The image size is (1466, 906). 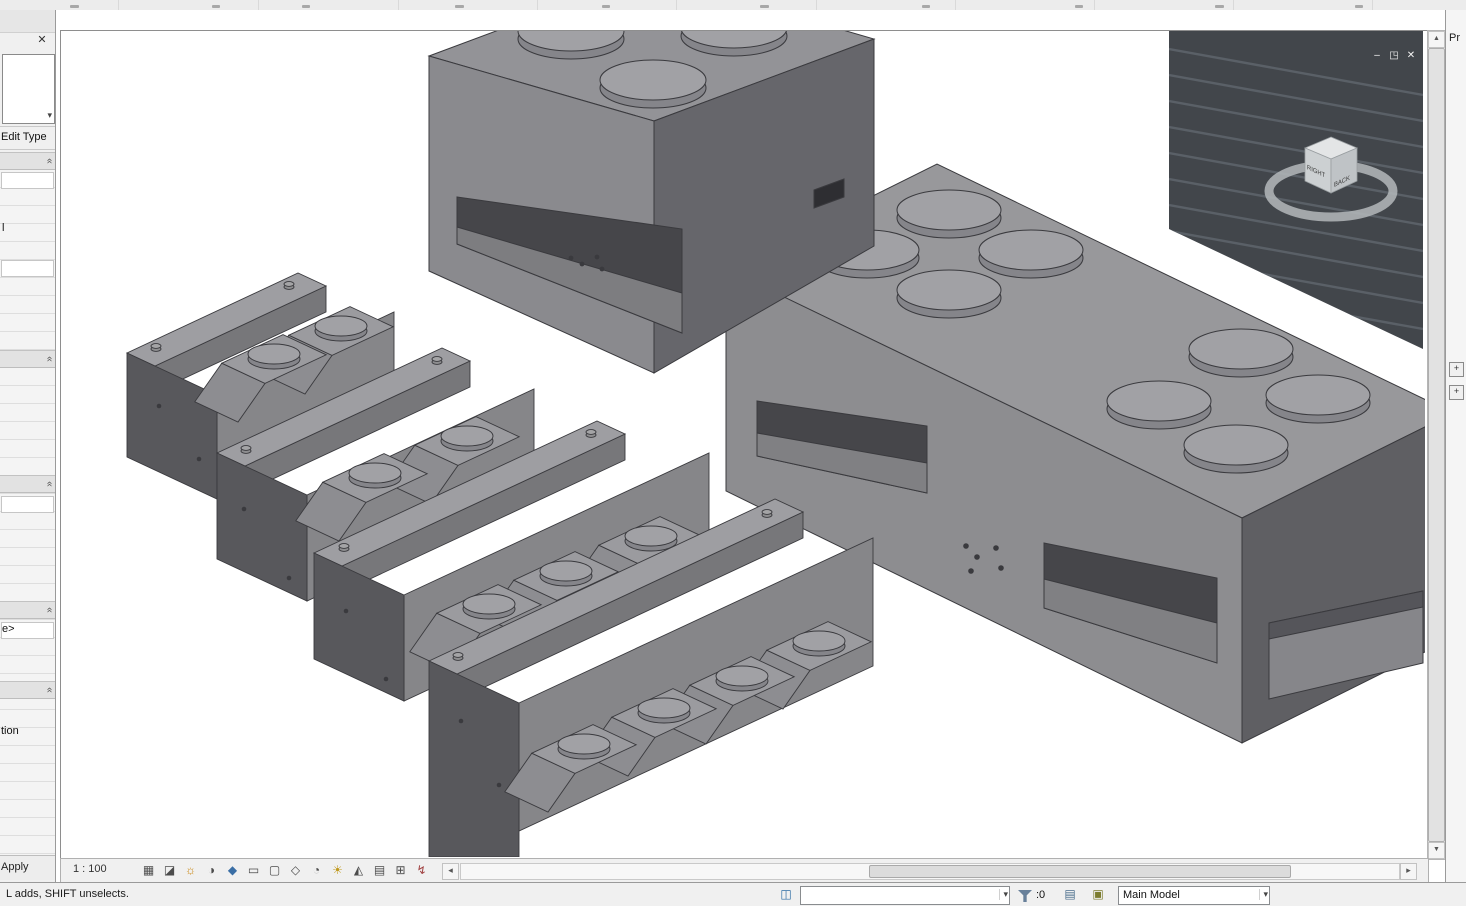 I want to click on close-window-icon: ✕, so click(x=1411, y=56).